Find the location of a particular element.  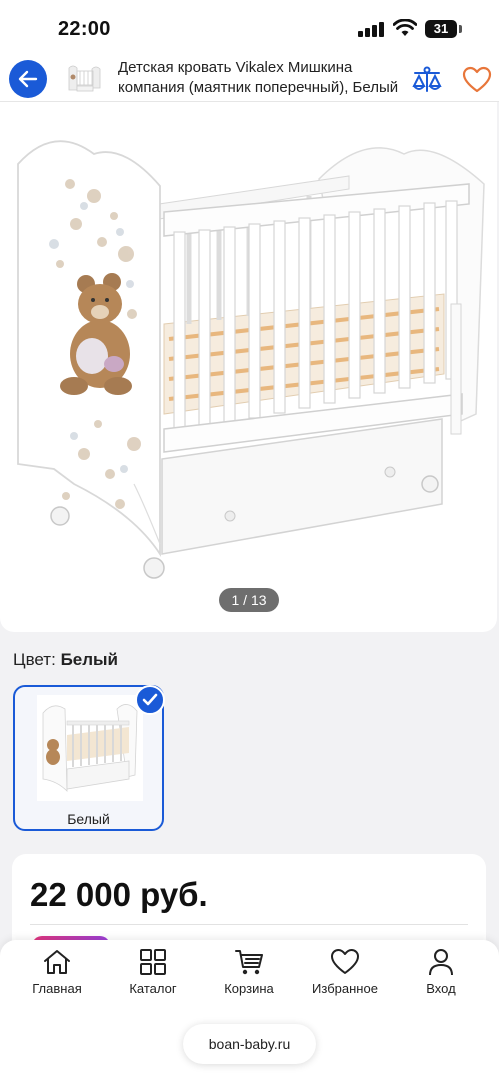

wifi-icon is located at coordinates (405, 27).